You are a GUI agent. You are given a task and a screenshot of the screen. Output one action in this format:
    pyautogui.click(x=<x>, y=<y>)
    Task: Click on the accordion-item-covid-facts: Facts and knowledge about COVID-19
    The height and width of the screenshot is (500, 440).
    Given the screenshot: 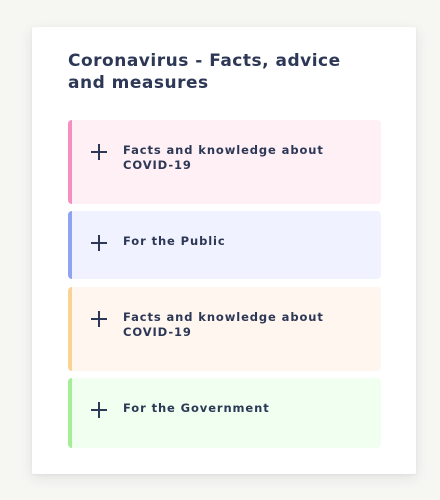 What is the action you would take?
    pyautogui.click(x=224, y=162)
    